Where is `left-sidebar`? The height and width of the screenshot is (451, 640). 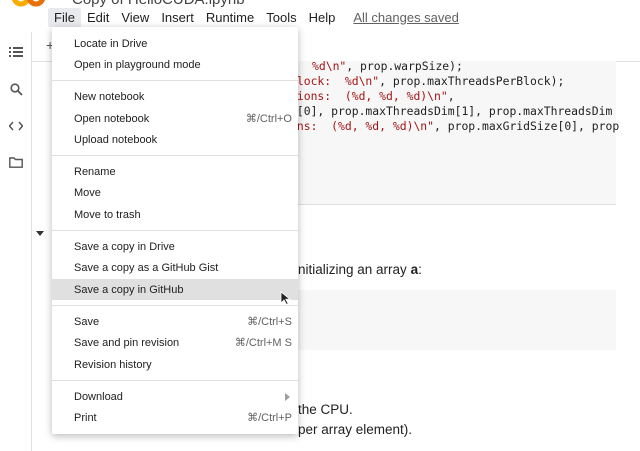 left-sidebar is located at coordinates (16, 241).